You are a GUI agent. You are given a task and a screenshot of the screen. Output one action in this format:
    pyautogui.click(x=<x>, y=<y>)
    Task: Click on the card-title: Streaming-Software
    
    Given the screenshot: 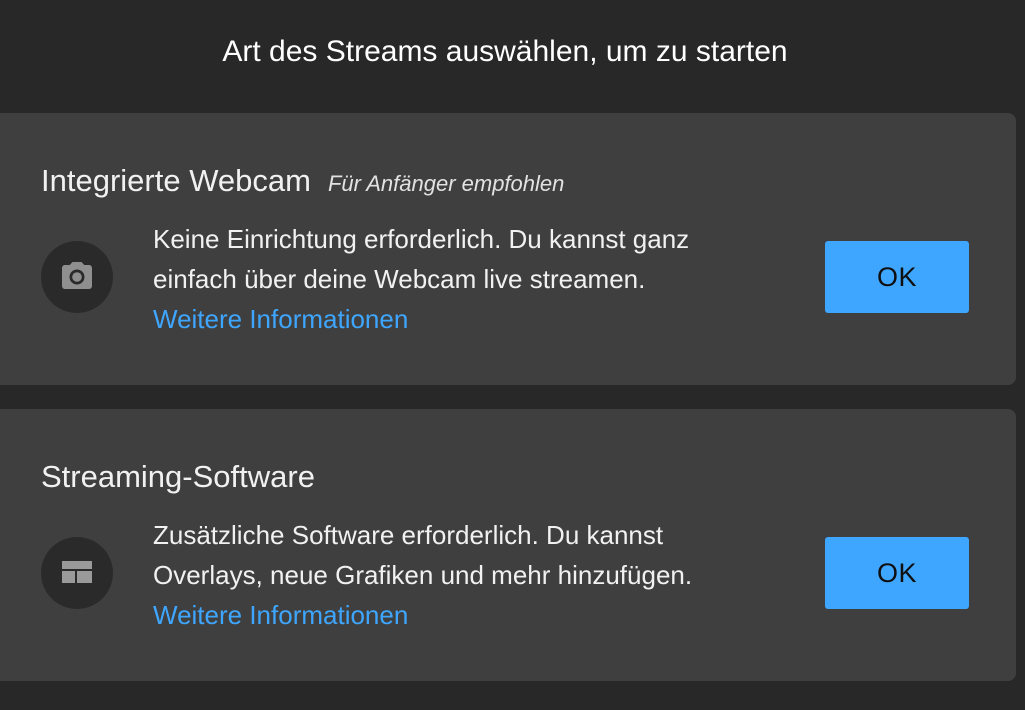 What is the action you would take?
    pyautogui.click(x=178, y=476)
    